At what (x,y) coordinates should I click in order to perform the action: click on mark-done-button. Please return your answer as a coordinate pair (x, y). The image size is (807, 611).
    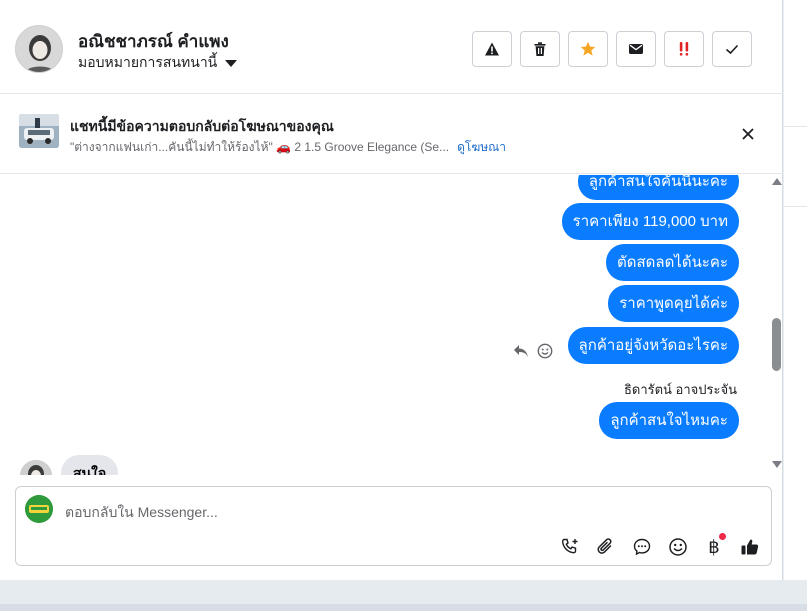
    Looking at the image, I should click on (732, 49).